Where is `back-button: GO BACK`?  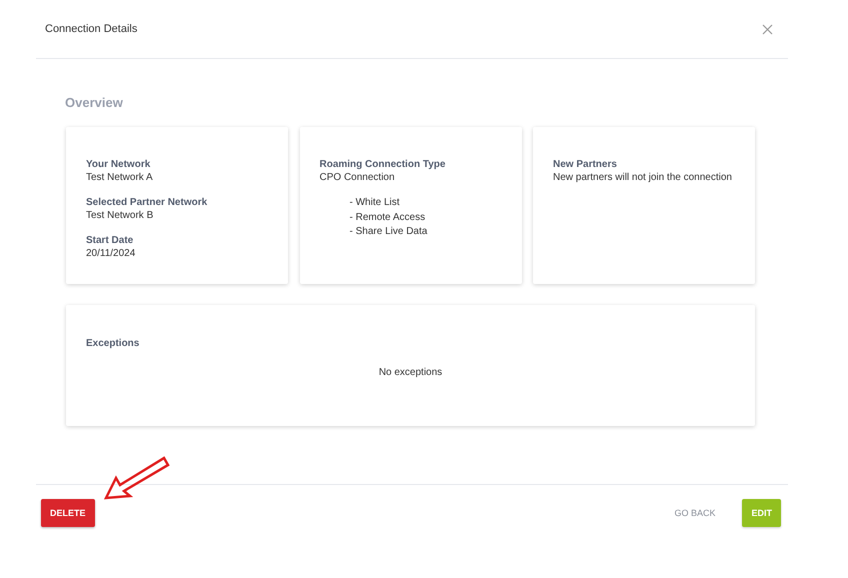
back-button: GO BACK is located at coordinates (694, 513).